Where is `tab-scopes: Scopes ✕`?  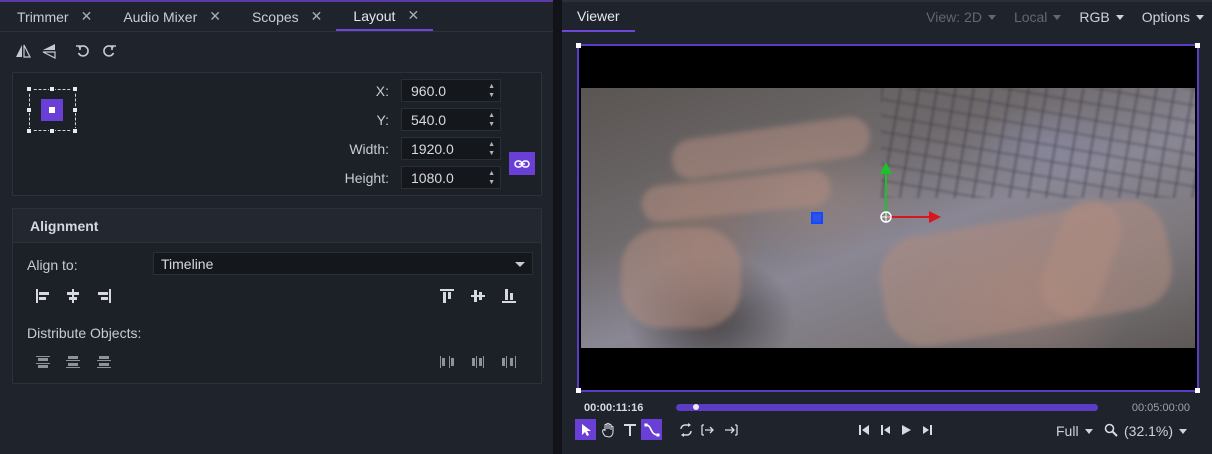 tab-scopes: Scopes ✕ is located at coordinates (285, 16).